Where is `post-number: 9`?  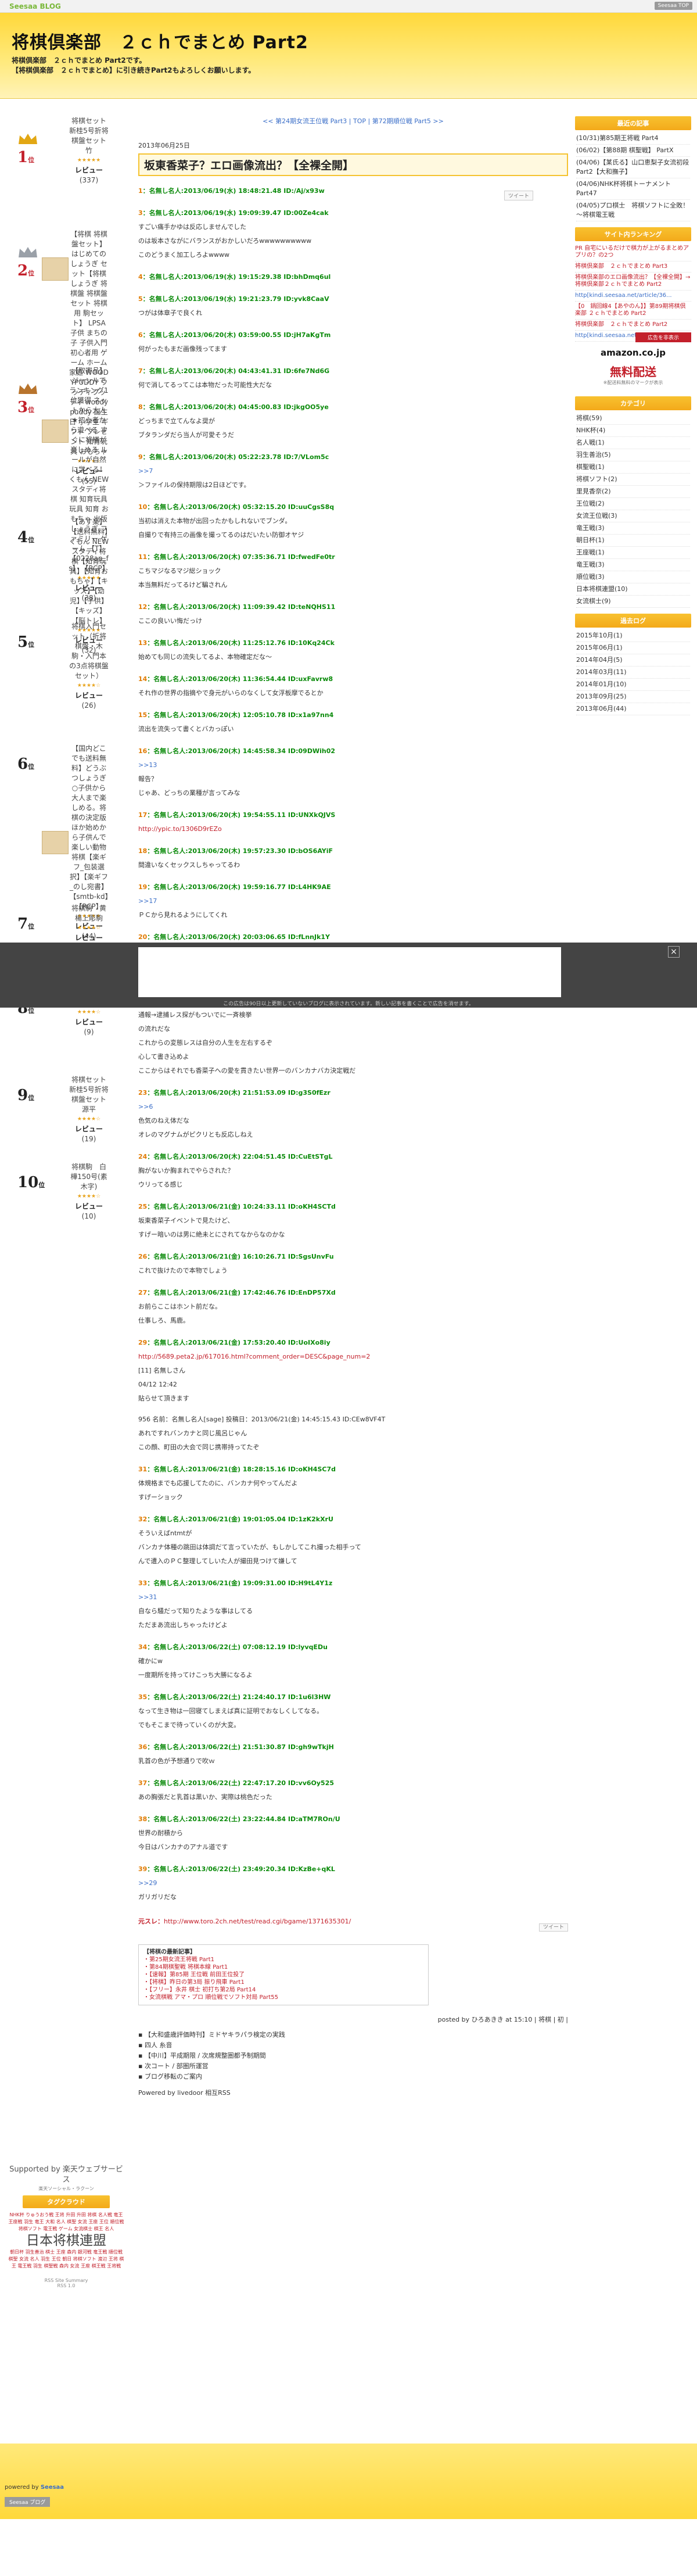 post-number: 9 is located at coordinates (140, 457).